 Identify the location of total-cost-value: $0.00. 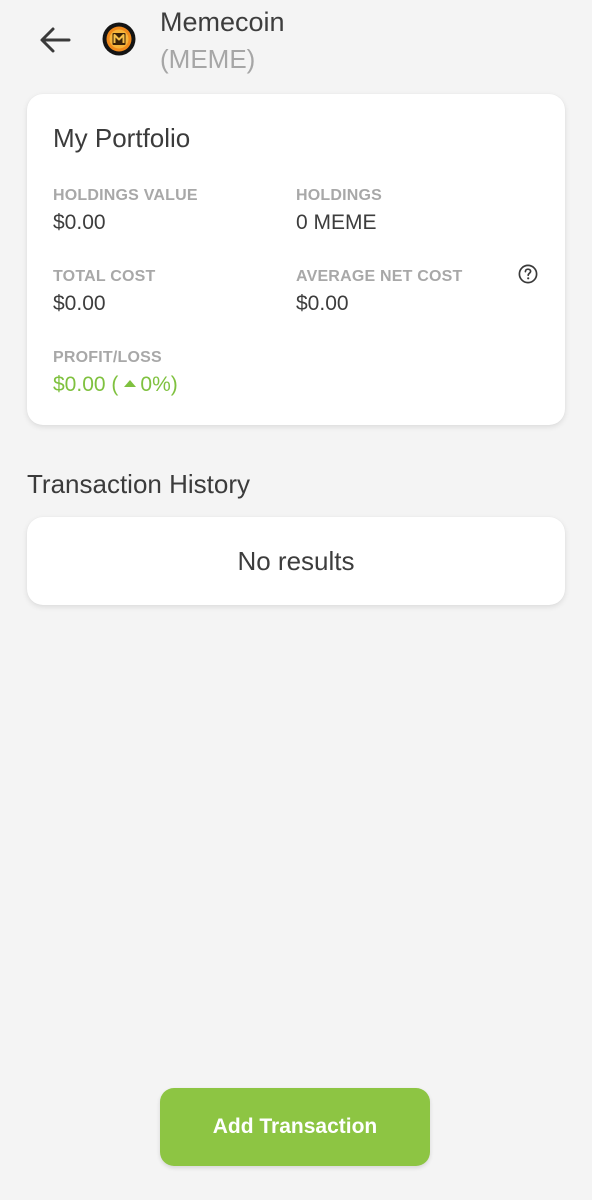
(79, 303).